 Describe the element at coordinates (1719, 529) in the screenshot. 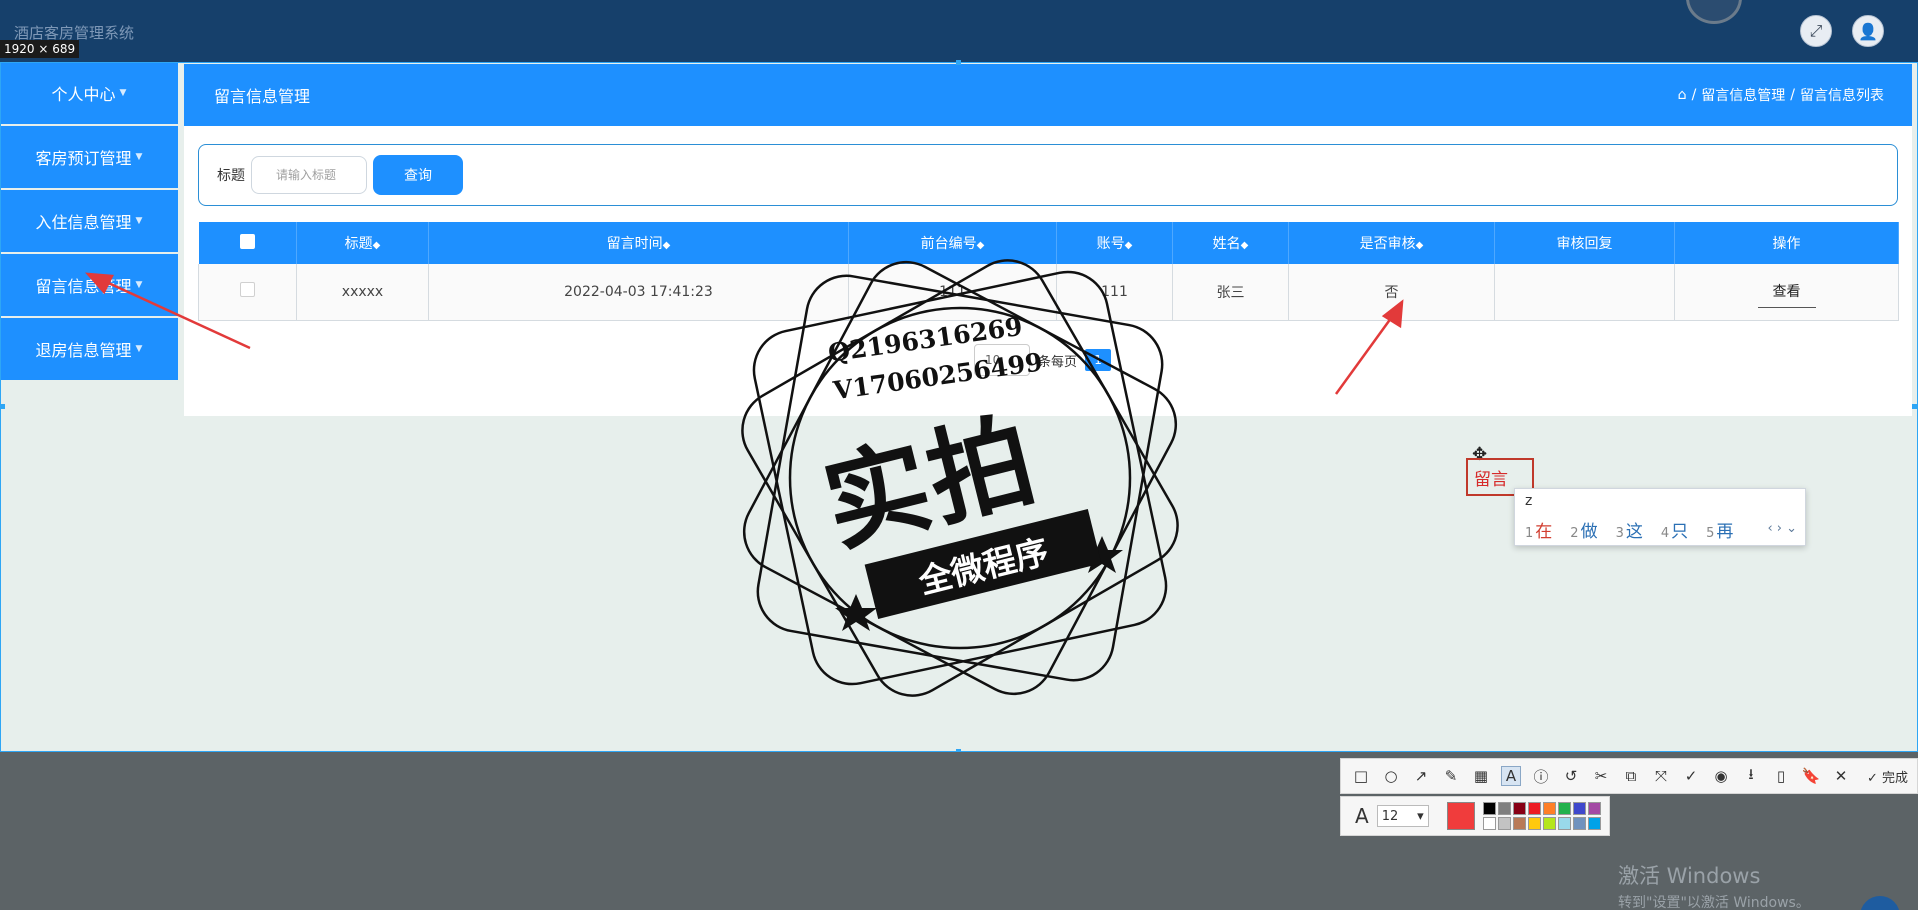

I see `ime-candidate: 5再` at that location.